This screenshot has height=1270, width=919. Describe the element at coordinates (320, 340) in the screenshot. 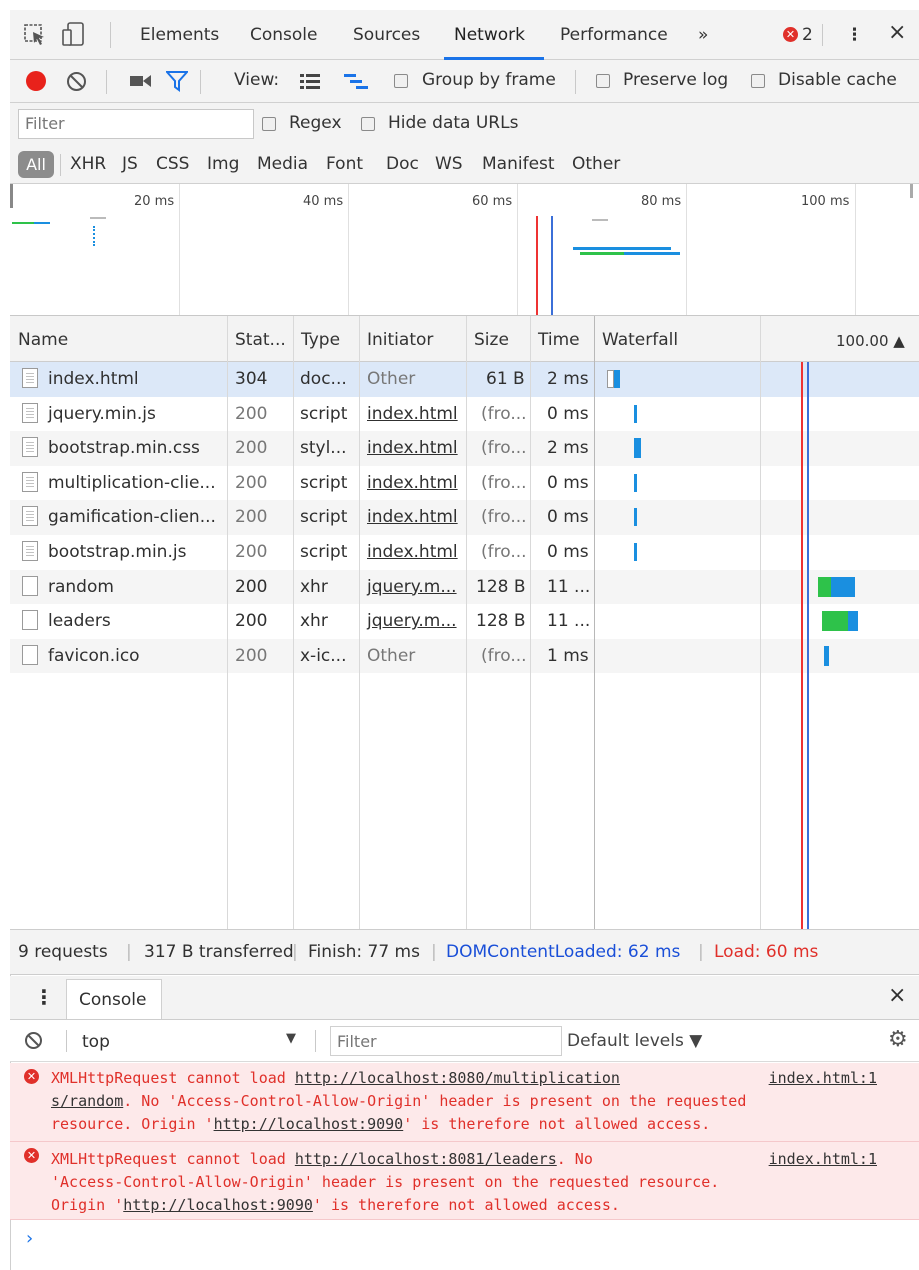

I see `column-header-type: Type` at that location.